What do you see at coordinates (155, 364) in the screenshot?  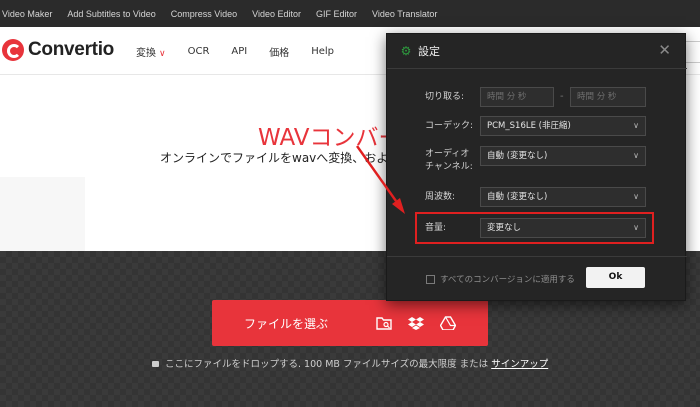 I see `lock-icon` at bounding box center [155, 364].